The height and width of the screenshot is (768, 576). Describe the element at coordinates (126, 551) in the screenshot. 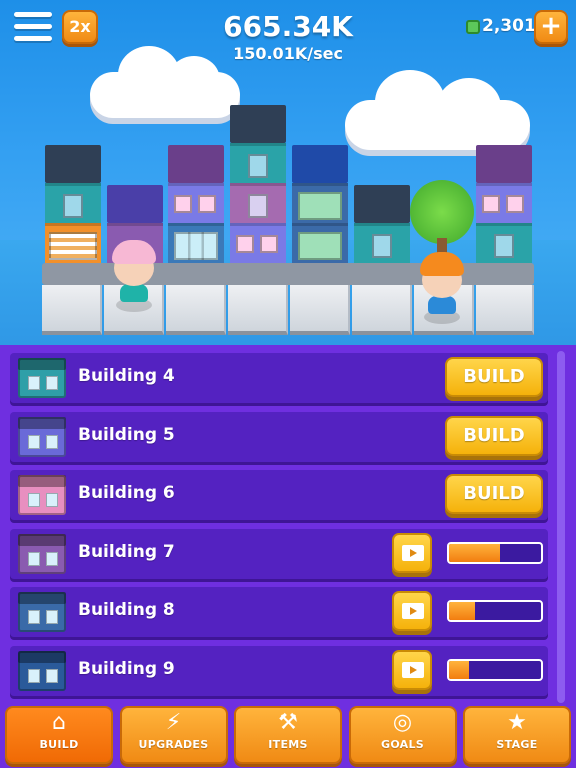

I see `building-name: Building 7` at that location.